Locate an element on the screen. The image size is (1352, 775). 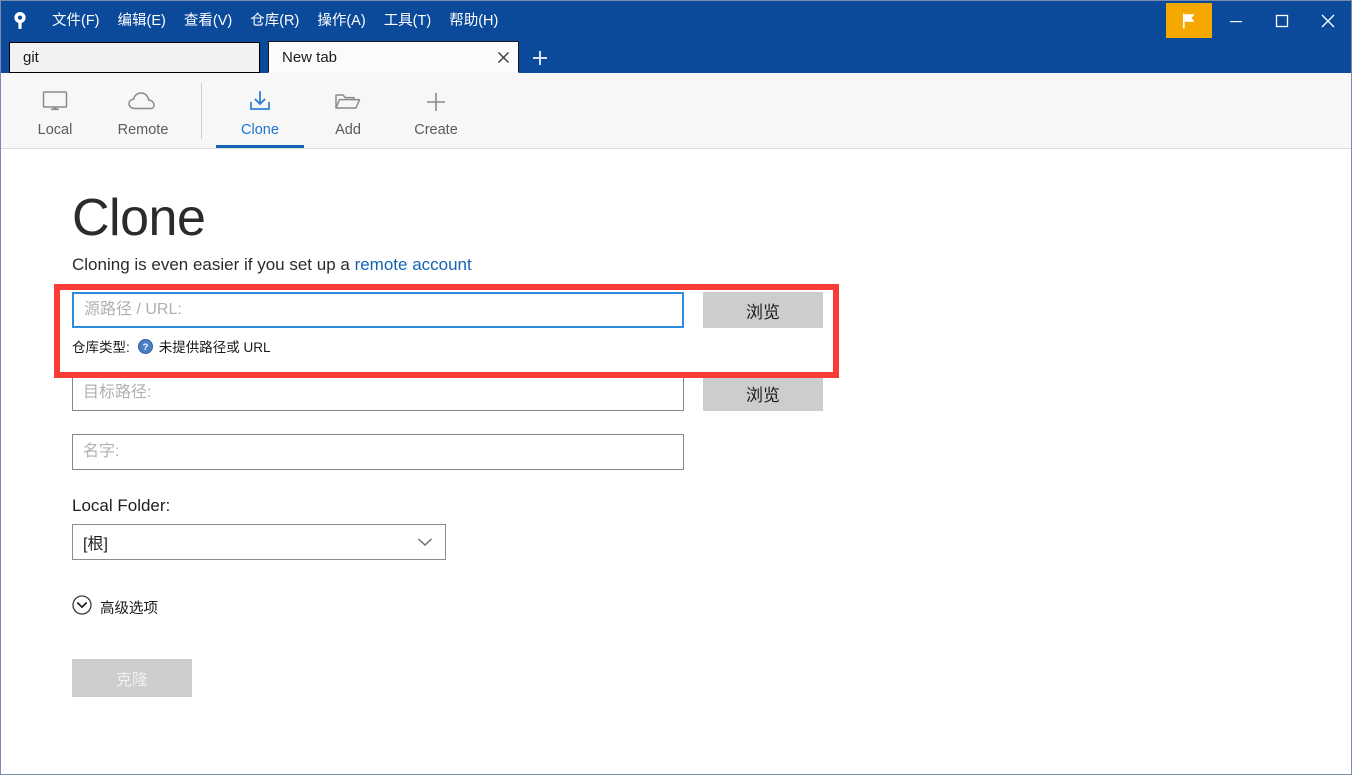
menu-actions: 操作(A) is located at coordinates (341, 21).